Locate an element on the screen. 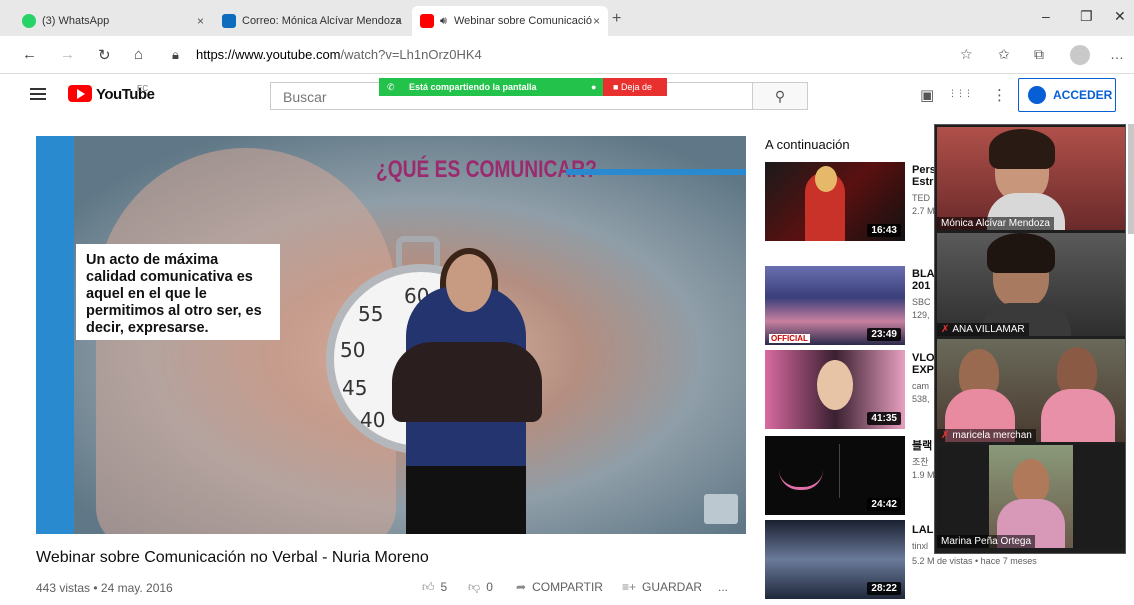 Image resolution: width=1134 pixels, height=605 pixels. thumbnail-5: 28:22 is located at coordinates (835, 559).